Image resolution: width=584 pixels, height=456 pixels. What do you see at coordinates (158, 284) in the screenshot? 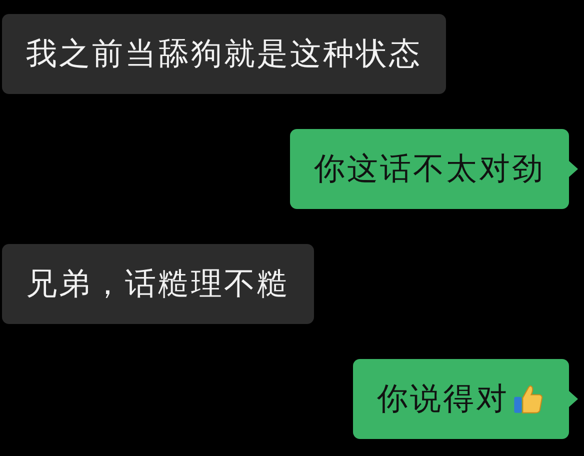
I see `message-bubble: 兄弟，话糙理不糙` at bounding box center [158, 284].